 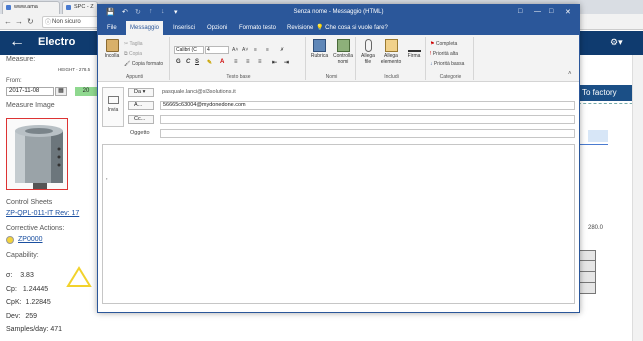 What do you see at coordinates (444, 54) in the screenshot?
I see `high-importance-button: ! Priorità alta` at bounding box center [444, 54].